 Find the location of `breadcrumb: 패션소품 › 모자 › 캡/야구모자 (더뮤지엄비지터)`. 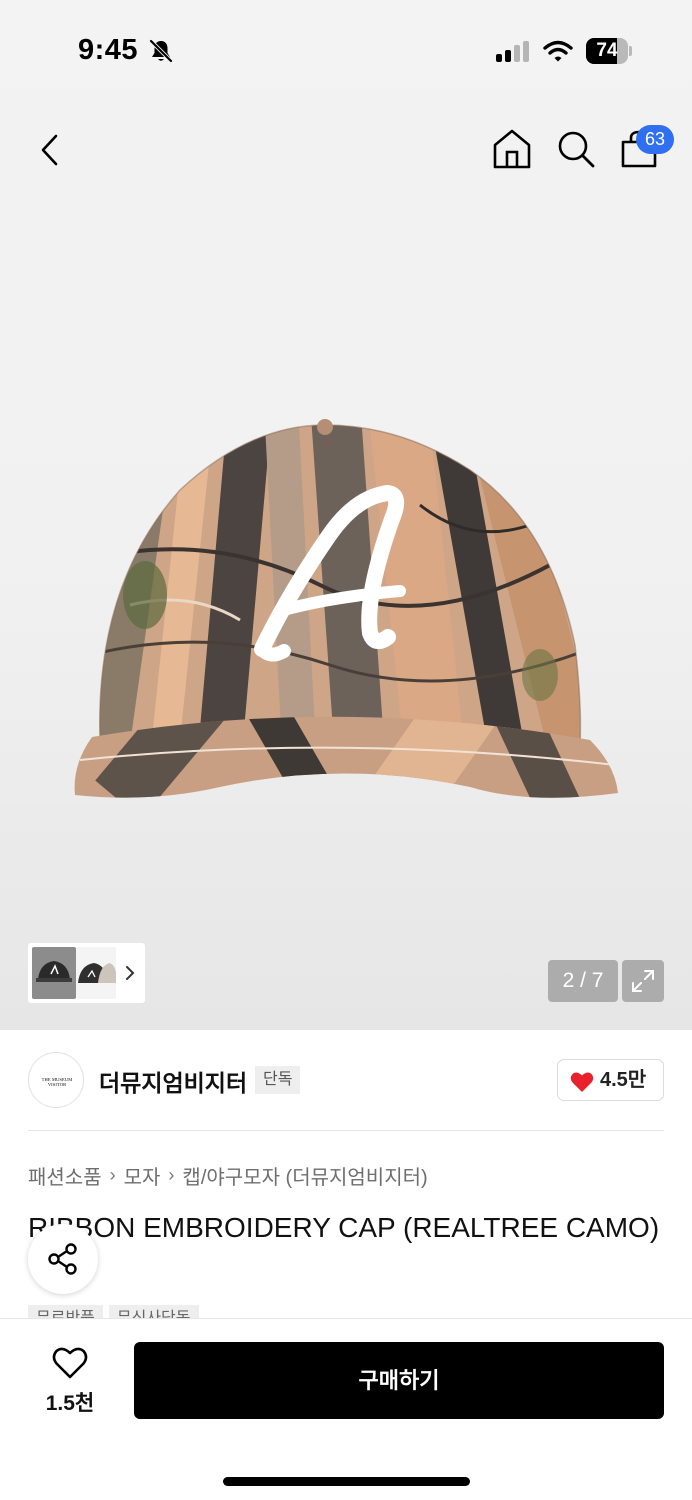

breadcrumb: 패션소품 › 모자 › 캡/야구모자 (더뮤지엄비지터) is located at coordinates (228, 1175).